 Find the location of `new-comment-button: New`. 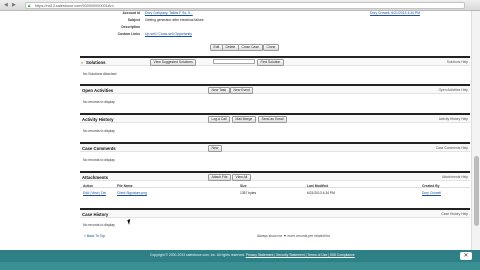

new-comment-button: New is located at coordinates (215, 148).